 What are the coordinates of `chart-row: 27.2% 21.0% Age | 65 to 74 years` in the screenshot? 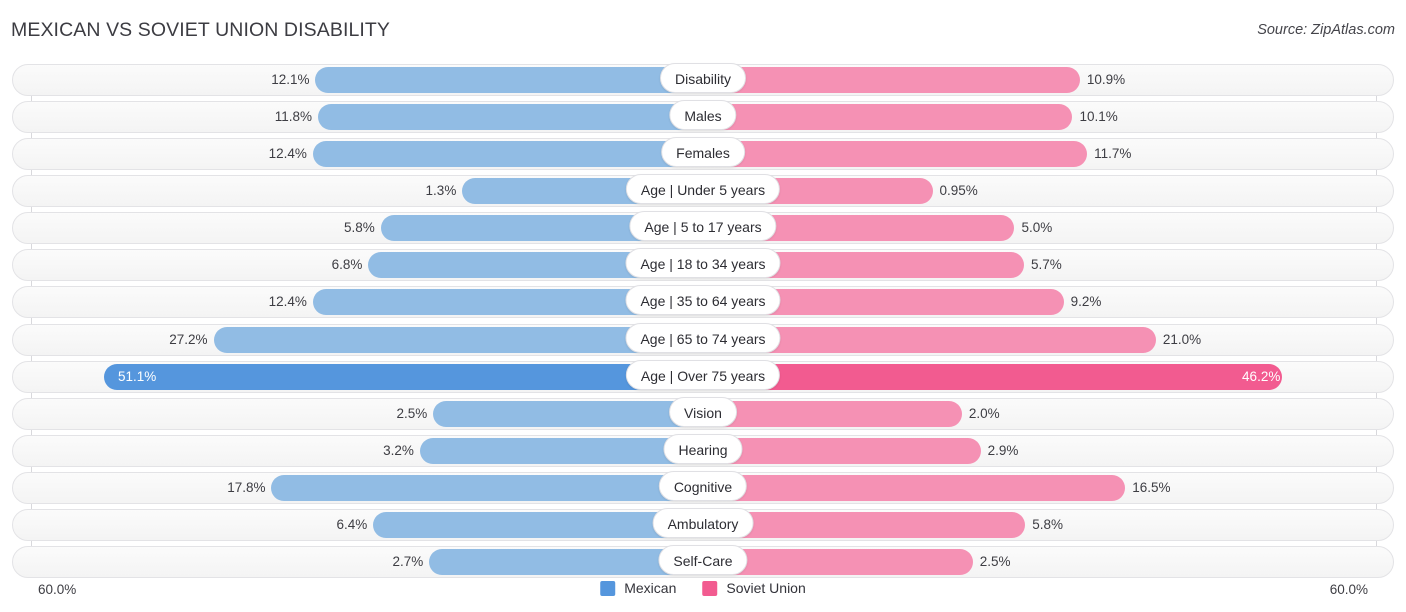 It's located at (703, 340).